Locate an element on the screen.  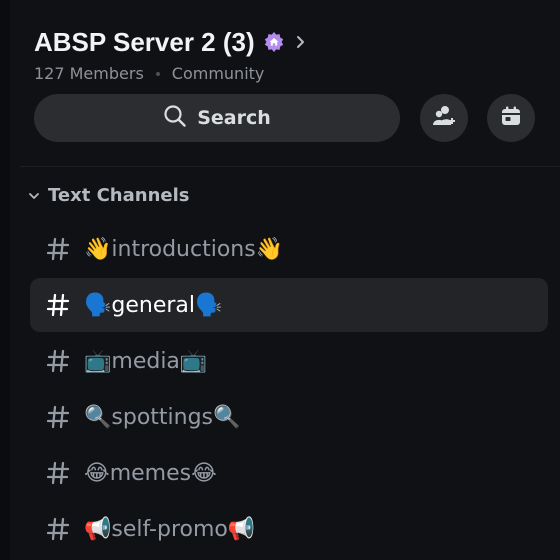
chevron-down-icon is located at coordinates (34, 195).